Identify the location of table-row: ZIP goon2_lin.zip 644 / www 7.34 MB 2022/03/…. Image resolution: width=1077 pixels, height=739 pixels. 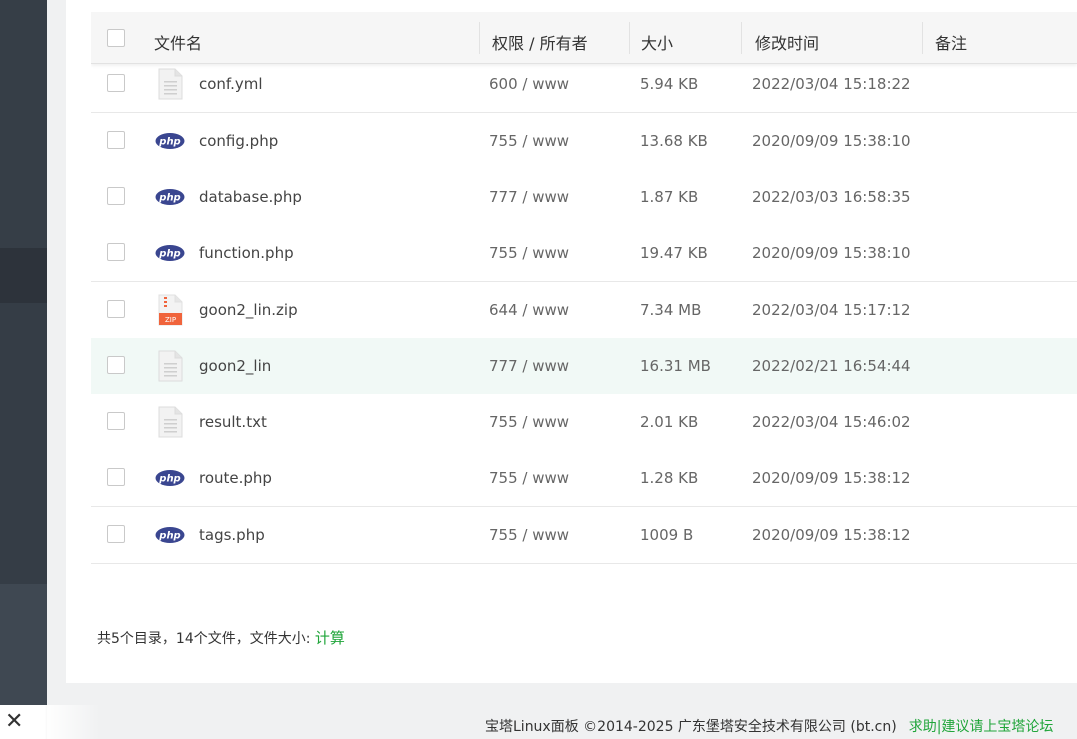
(584, 310).